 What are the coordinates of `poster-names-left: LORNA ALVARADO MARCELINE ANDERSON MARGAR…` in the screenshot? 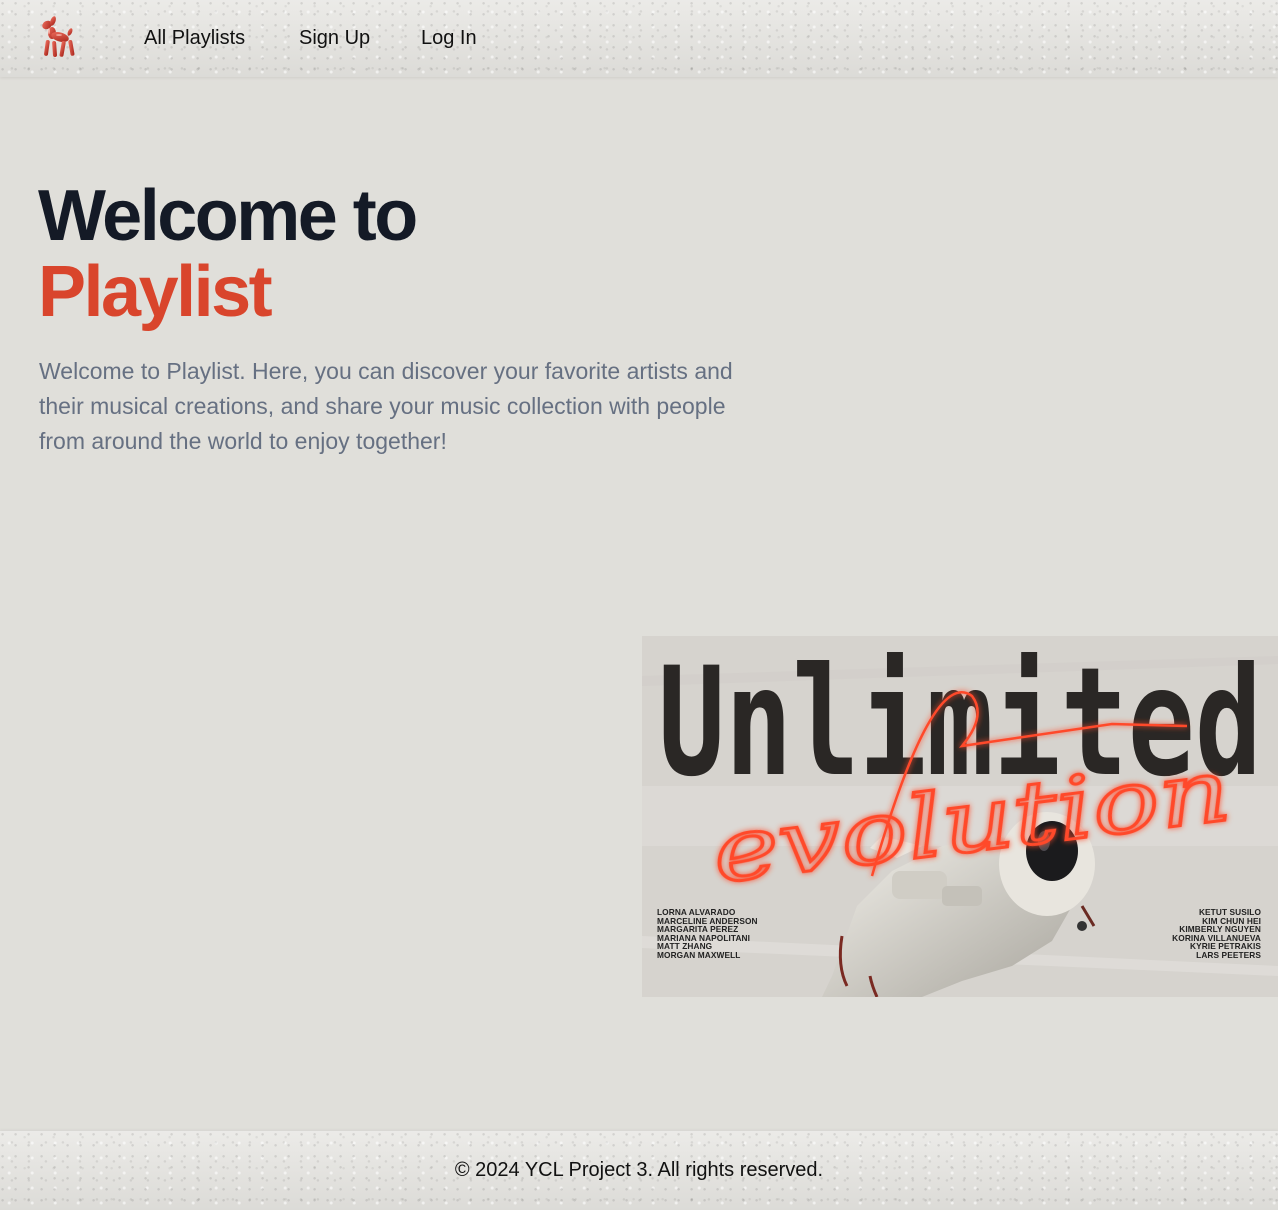 It's located at (707, 933).